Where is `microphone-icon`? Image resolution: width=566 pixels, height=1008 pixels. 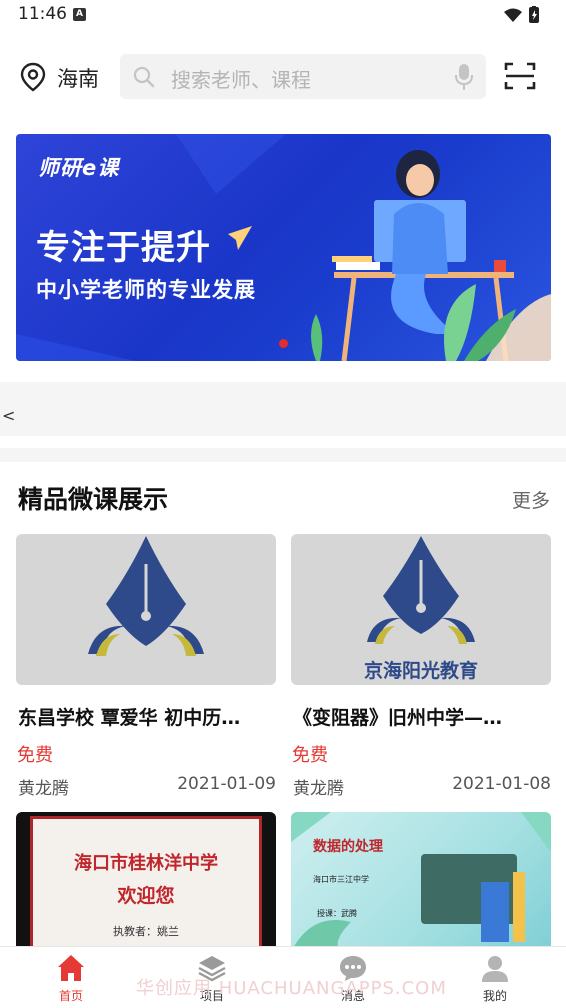 microphone-icon is located at coordinates (464, 79).